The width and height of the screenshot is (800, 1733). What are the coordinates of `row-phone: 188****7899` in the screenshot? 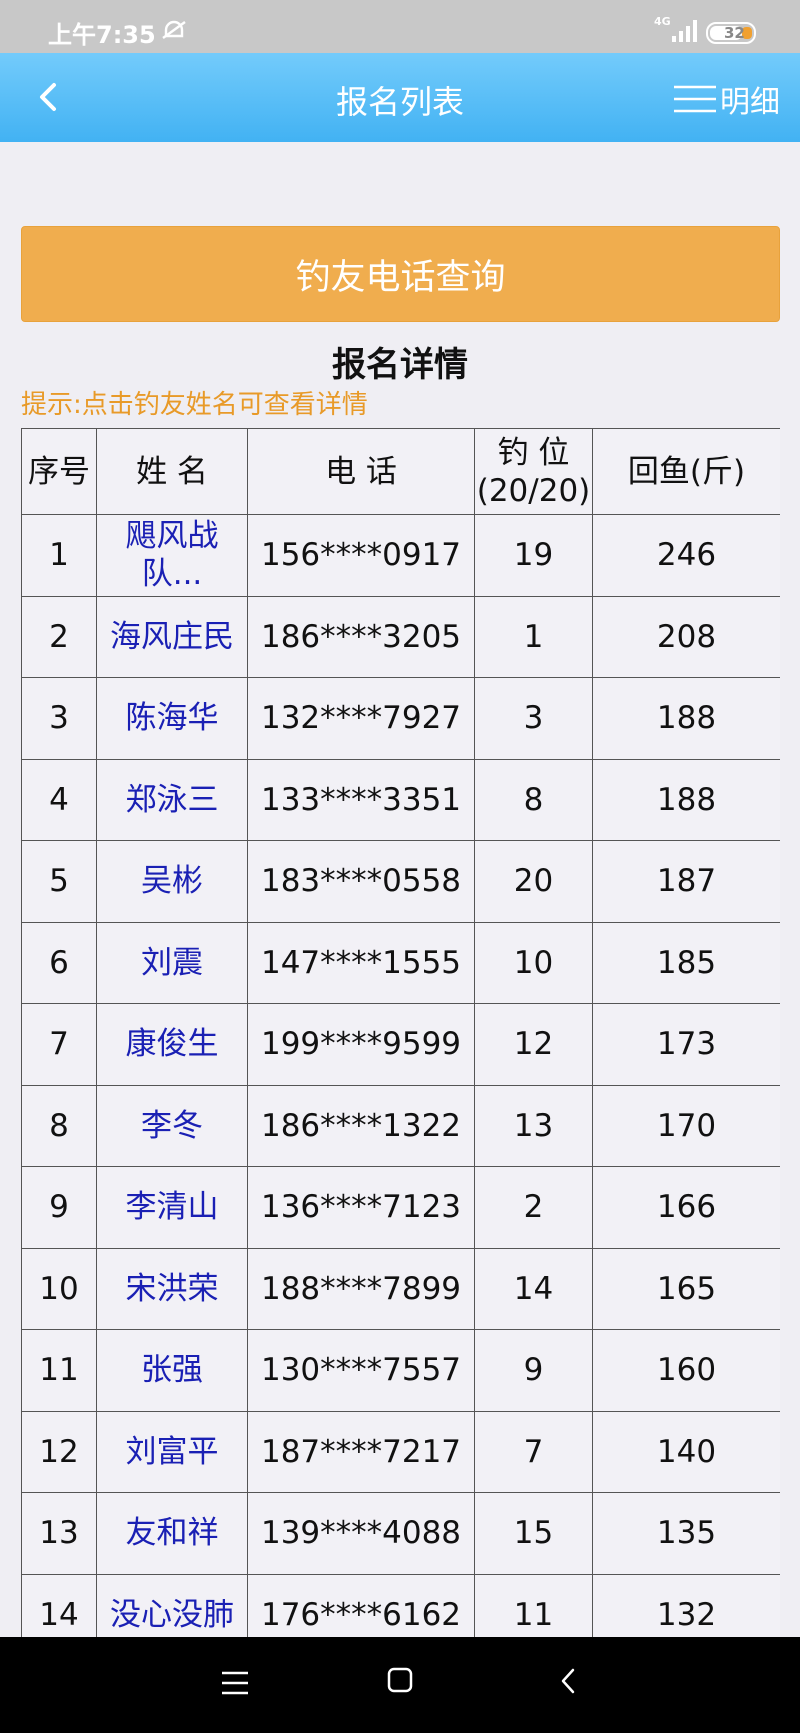 It's located at (361, 1288).